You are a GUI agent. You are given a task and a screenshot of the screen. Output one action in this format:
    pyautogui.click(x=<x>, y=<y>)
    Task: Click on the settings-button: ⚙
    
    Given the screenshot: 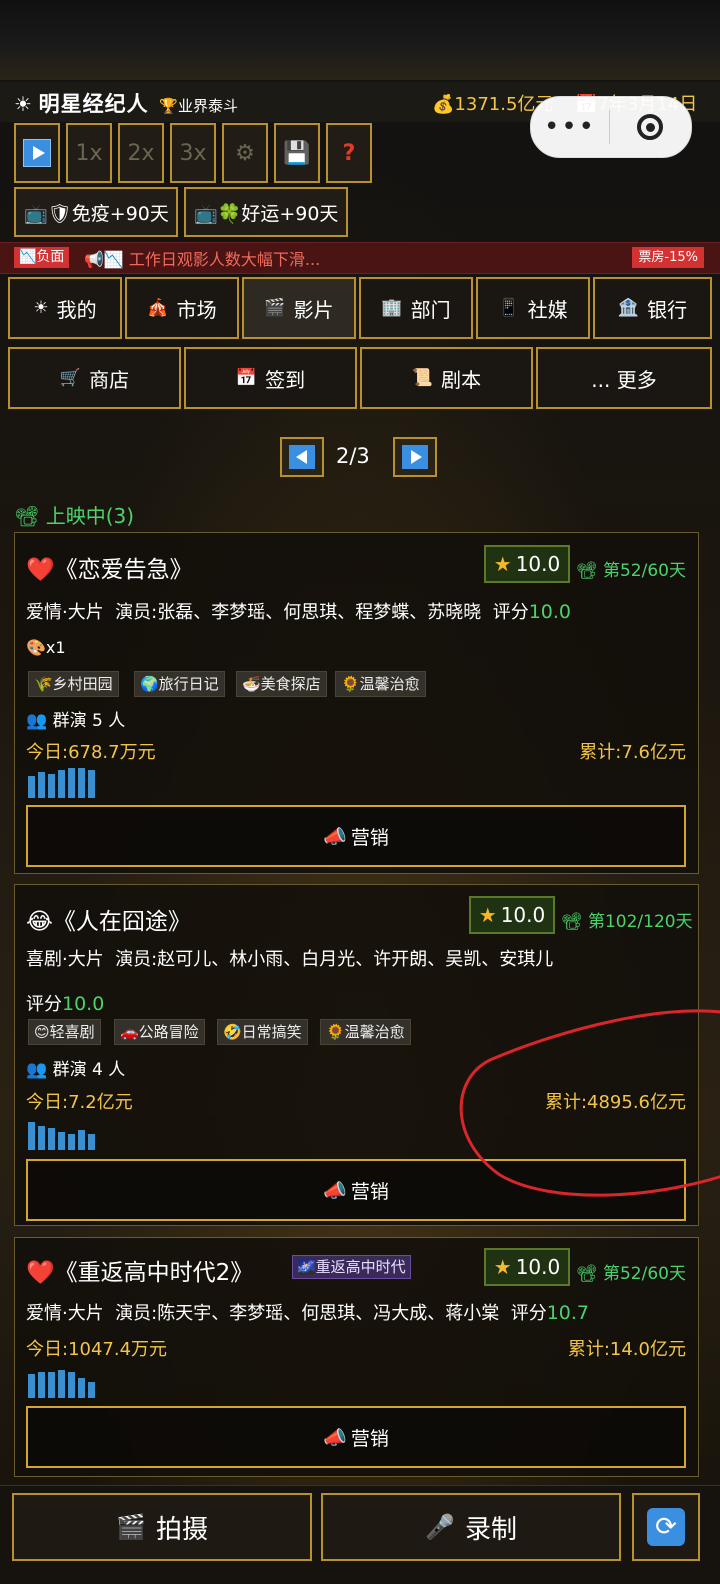 What is the action you would take?
    pyautogui.click(x=245, y=153)
    